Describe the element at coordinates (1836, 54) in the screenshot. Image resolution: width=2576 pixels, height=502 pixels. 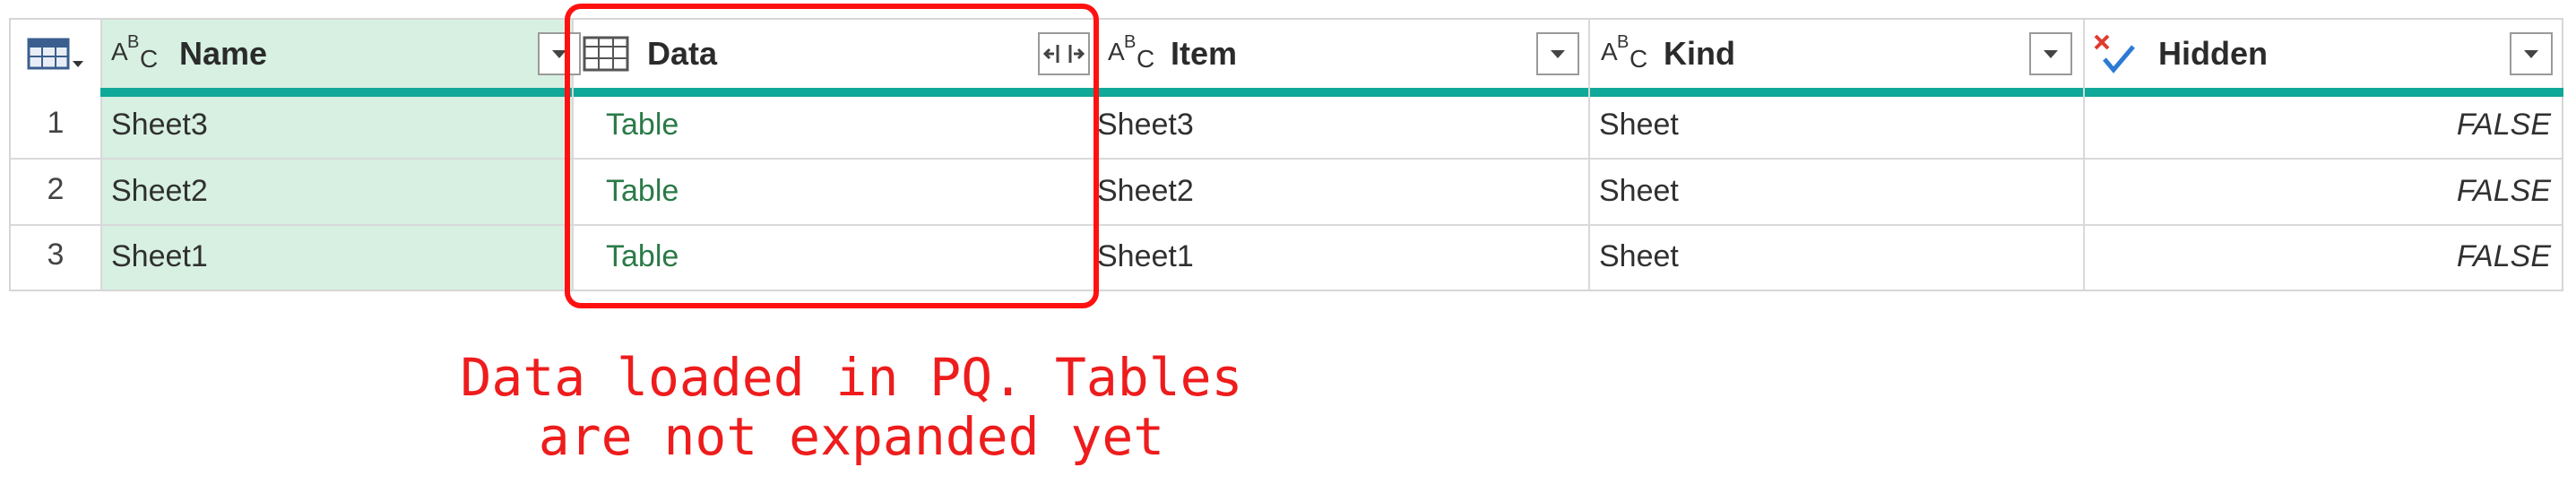
I see `column-header-kind: A B C Kind` at that location.